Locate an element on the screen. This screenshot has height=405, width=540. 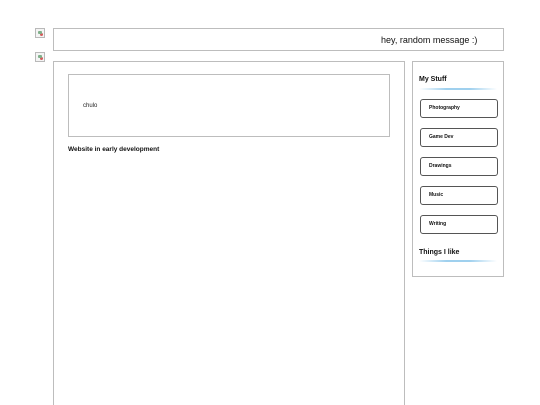
sidebar-item-game-dev: Game Dev is located at coordinates (459, 137).